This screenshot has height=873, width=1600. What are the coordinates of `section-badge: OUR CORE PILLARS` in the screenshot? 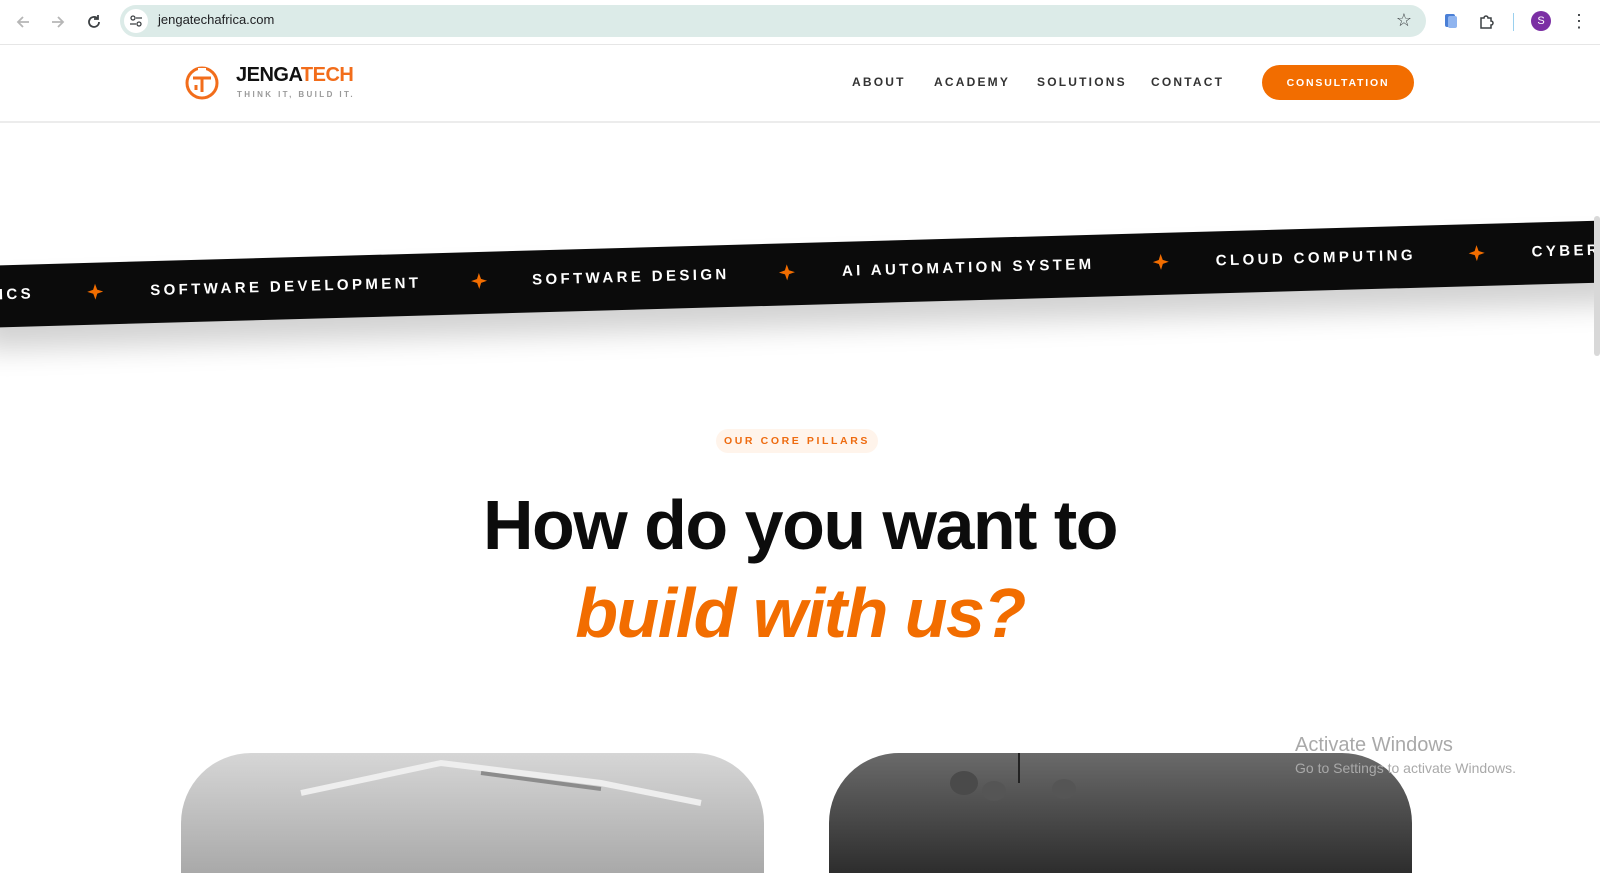 It's located at (797, 441).